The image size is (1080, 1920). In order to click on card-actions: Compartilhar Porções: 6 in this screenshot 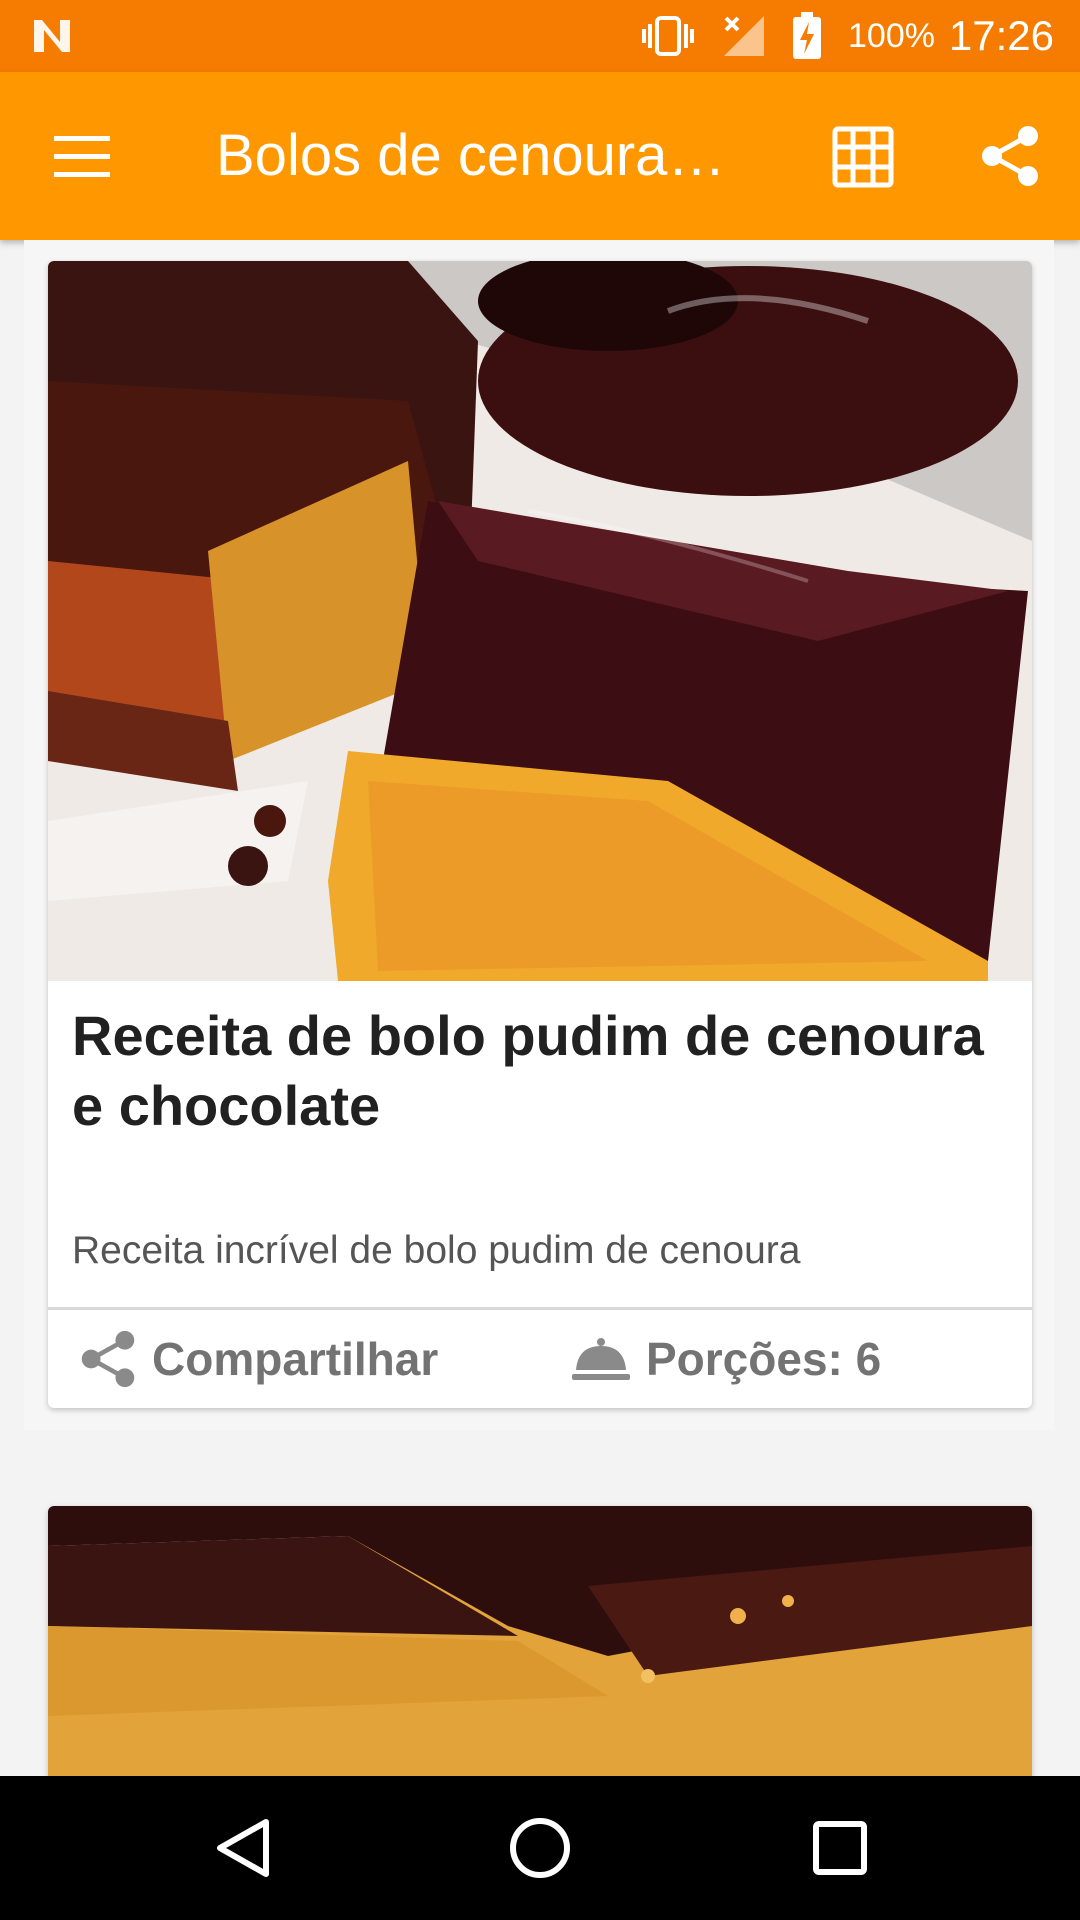, I will do `click(540, 1359)`.